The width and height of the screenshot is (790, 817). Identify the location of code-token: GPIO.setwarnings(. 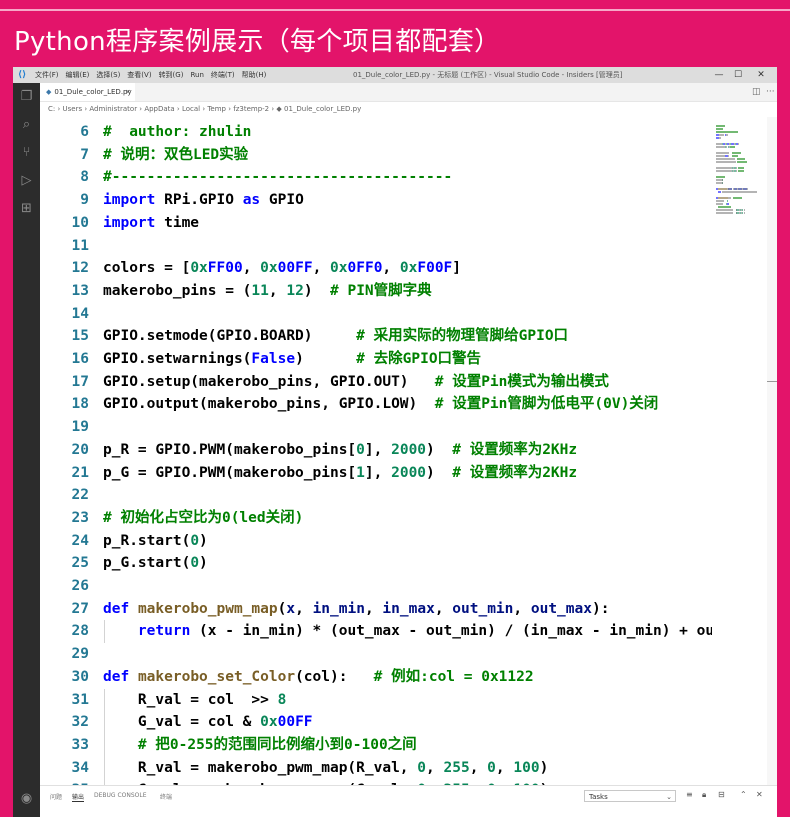
(177, 359).